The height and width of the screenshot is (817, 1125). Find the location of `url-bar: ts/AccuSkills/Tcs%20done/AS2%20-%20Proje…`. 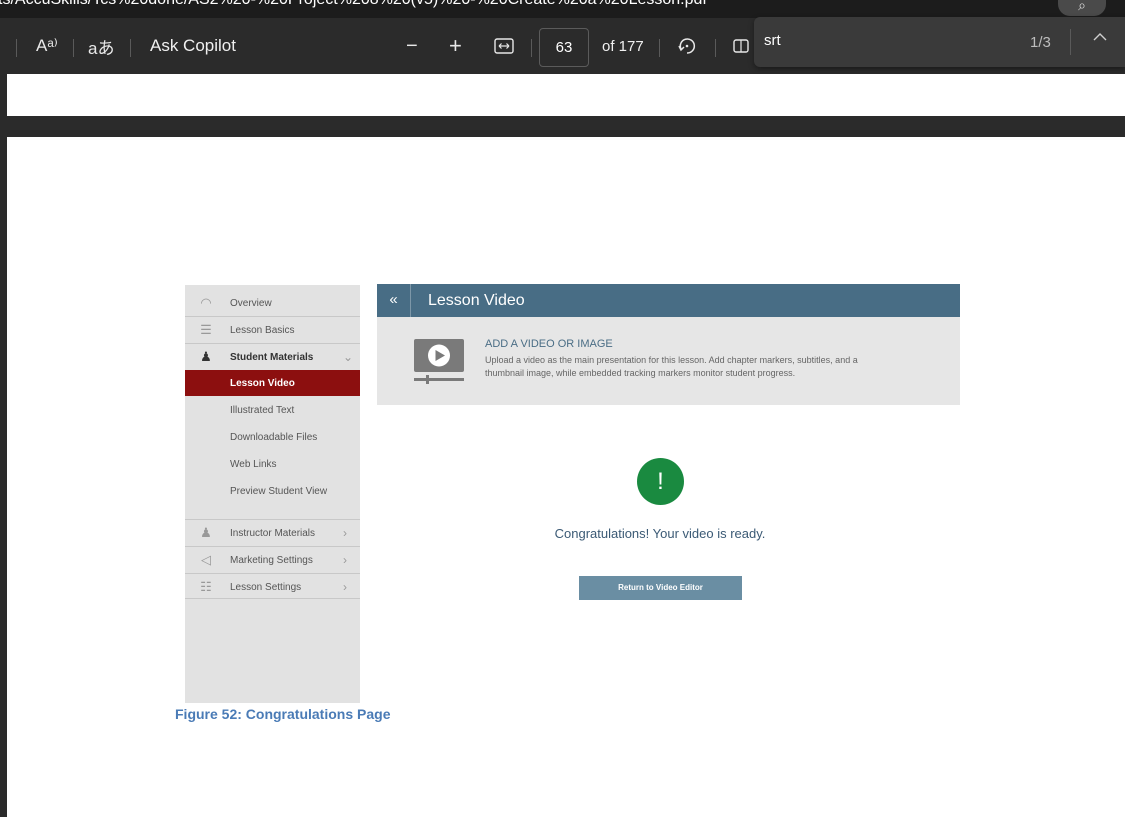

url-bar: ts/AccuSkills/Tcs%20done/AS2%20-%20Proje… is located at coordinates (562, 9).